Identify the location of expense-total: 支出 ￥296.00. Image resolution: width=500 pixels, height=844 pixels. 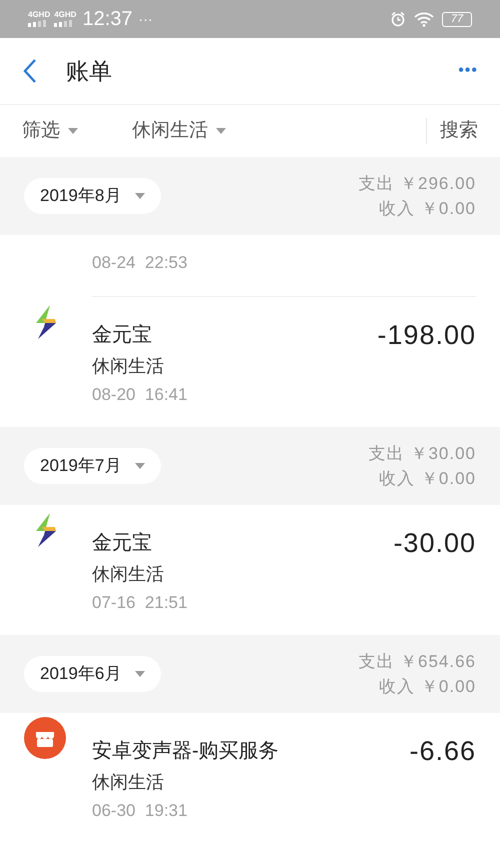
(417, 184).